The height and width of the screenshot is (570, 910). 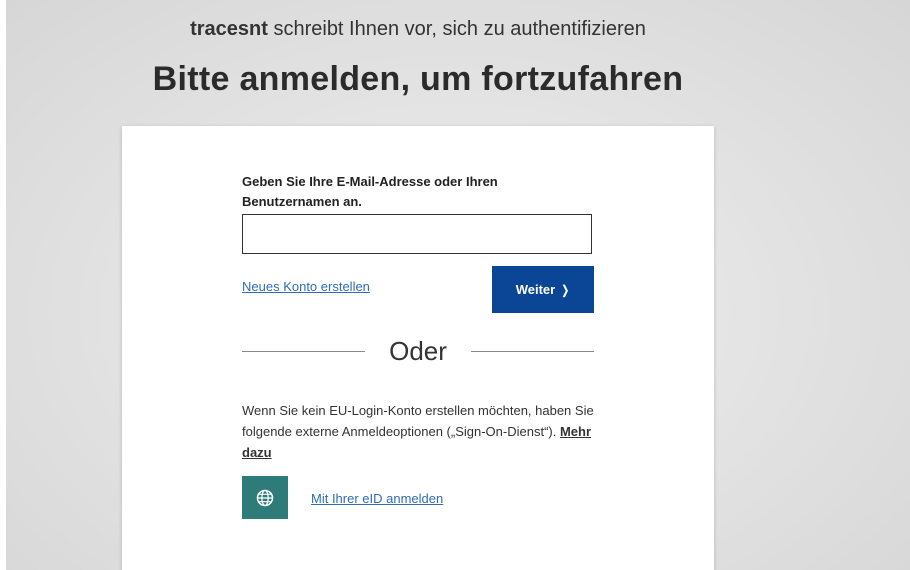 I want to click on or-divider-label: Oder, so click(x=418, y=350).